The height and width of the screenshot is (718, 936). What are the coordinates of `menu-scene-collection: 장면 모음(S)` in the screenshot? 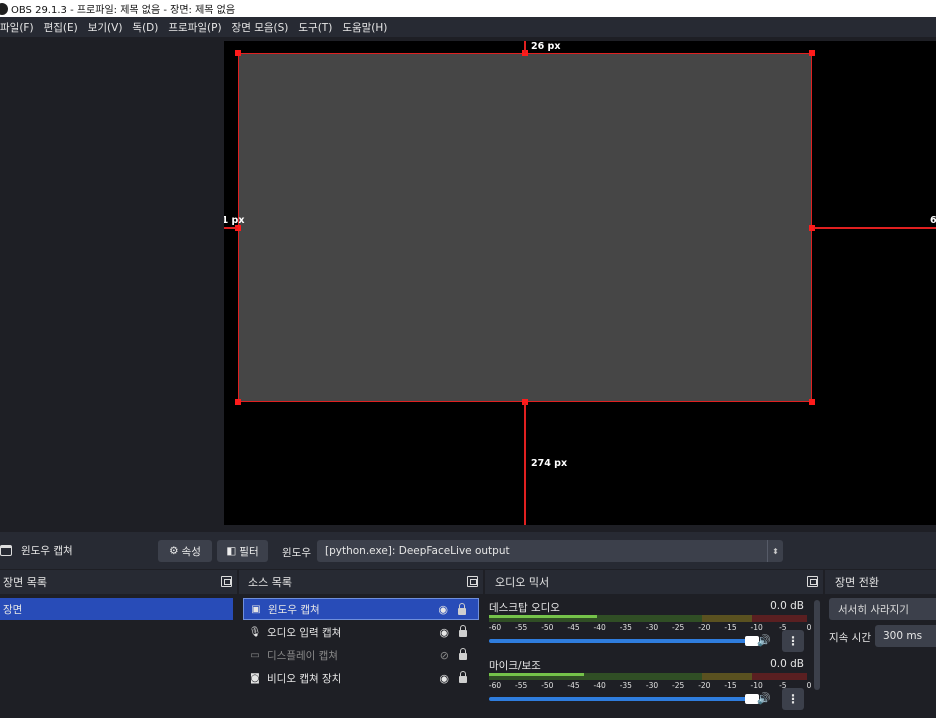 It's located at (260, 27).